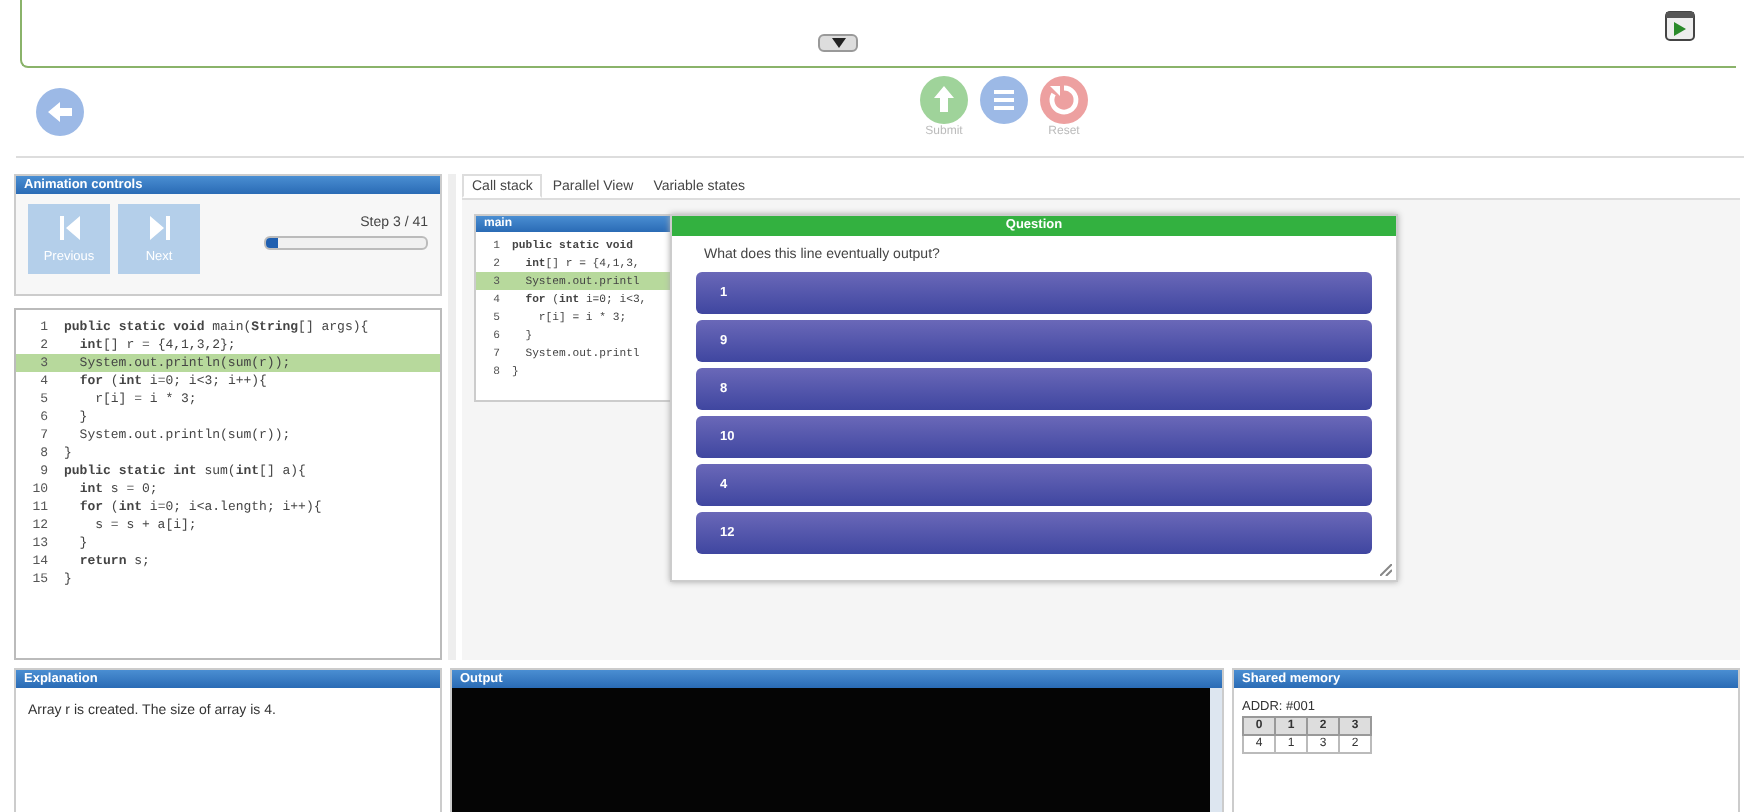  I want to click on back-button, so click(60, 112).